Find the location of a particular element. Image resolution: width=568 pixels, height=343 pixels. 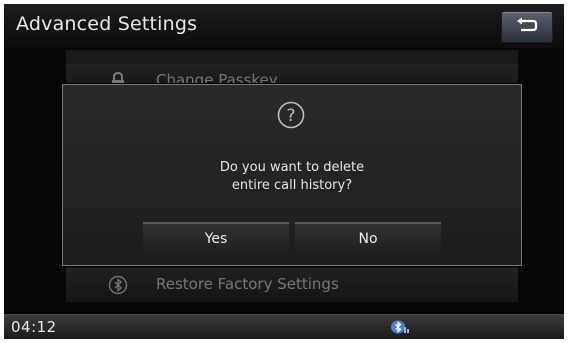

status-bar: 04:12 is located at coordinates (284, 326).